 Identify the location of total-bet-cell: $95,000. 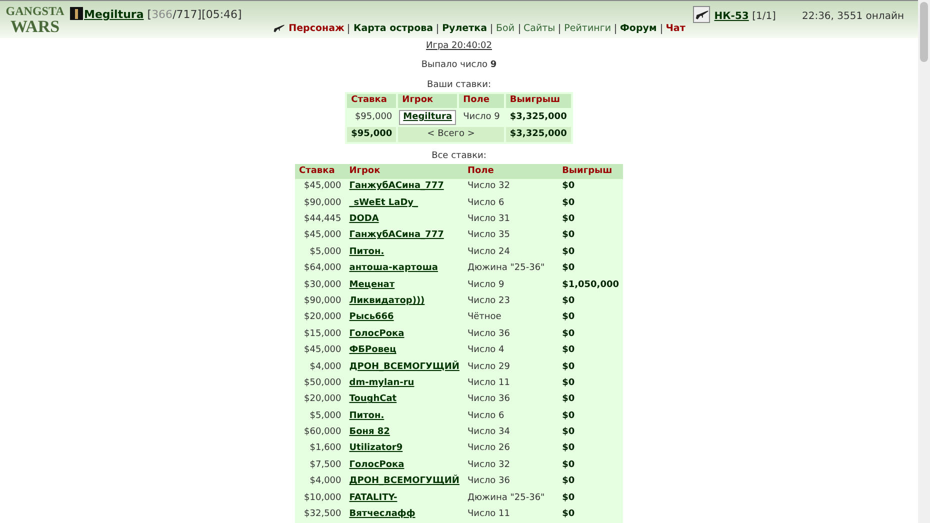
(371, 134).